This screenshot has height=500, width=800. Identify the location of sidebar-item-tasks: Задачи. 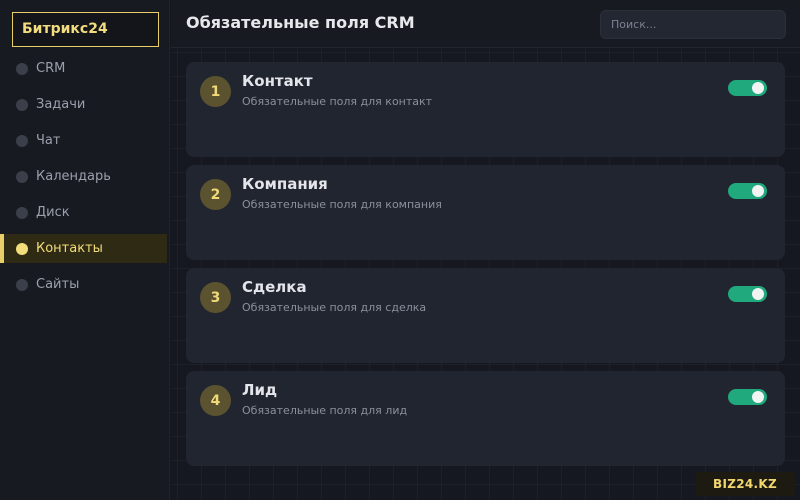
(83, 104).